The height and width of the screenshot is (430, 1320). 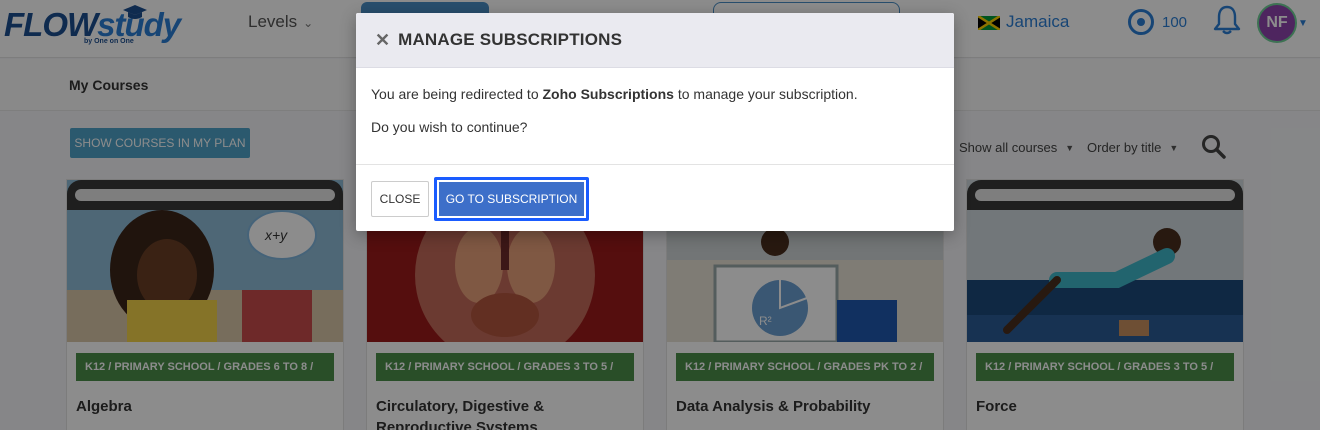 What do you see at coordinates (449, 127) in the screenshot?
I see `confirm-question: Do you wish to continue?` at bounding box center [449, 127].